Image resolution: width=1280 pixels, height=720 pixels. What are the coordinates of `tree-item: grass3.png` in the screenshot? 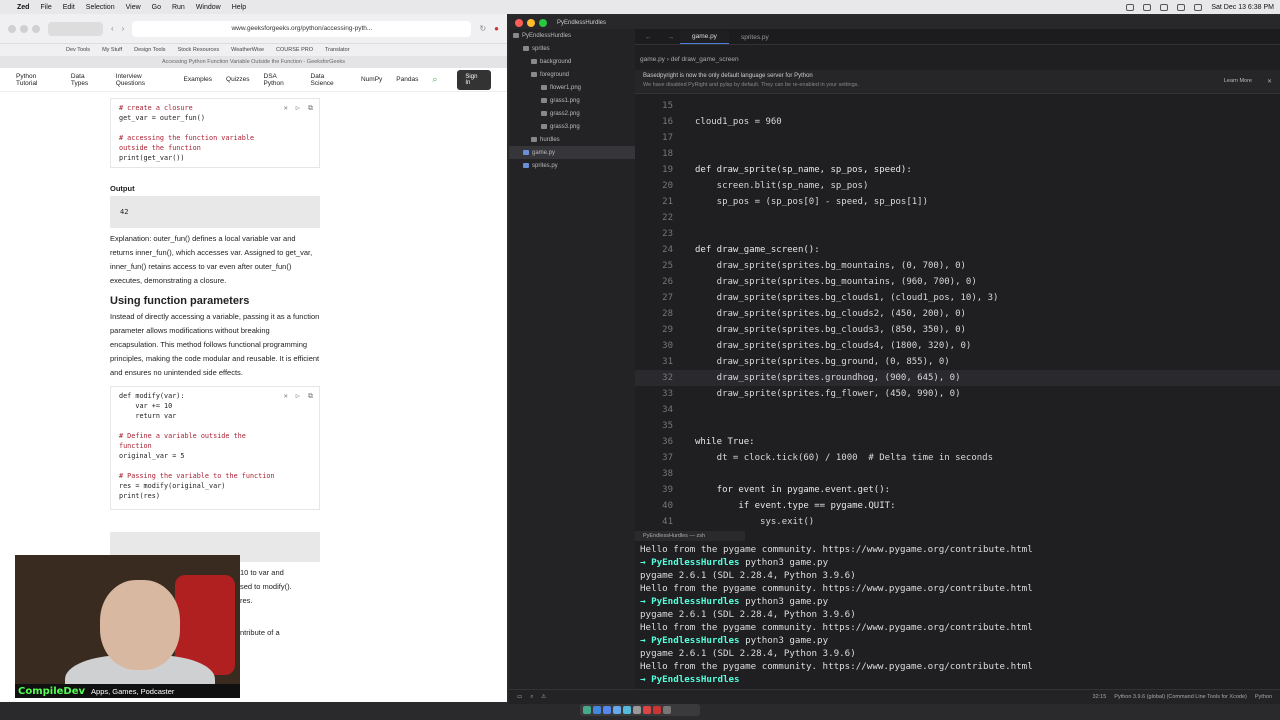 It's located at (572, 126).